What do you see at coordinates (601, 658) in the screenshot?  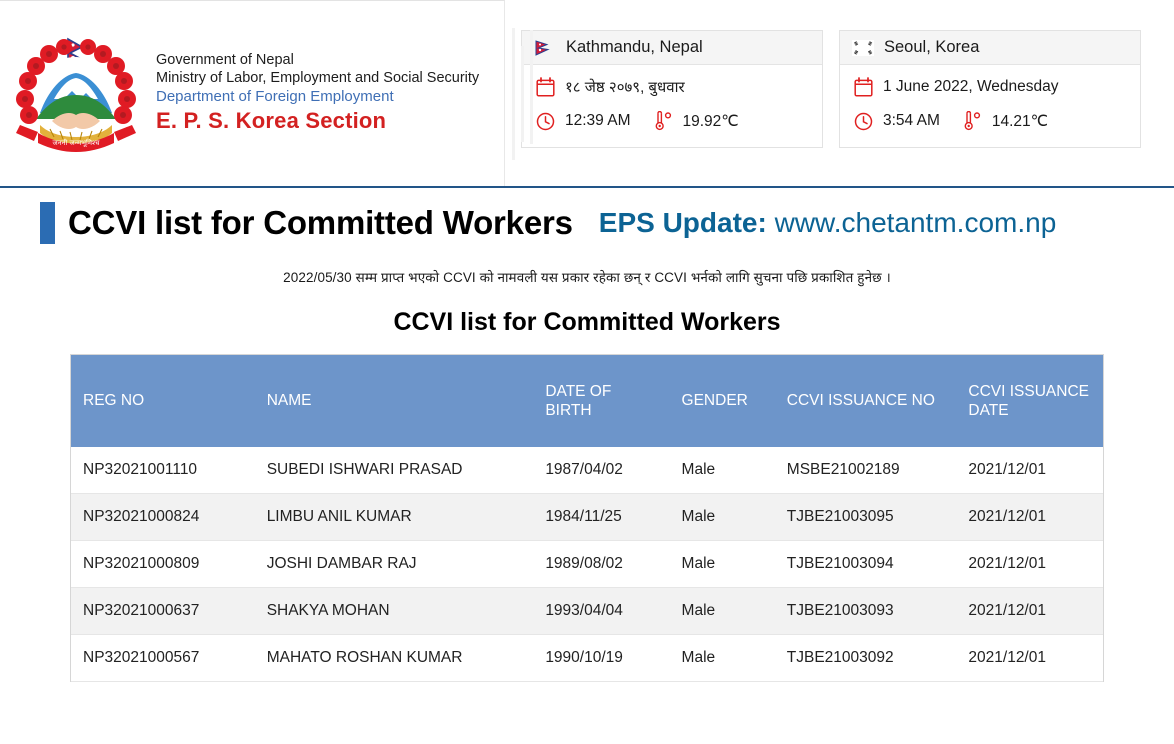 I see `cell-dob: 1990/10/19` at bounding box center [601, 658].